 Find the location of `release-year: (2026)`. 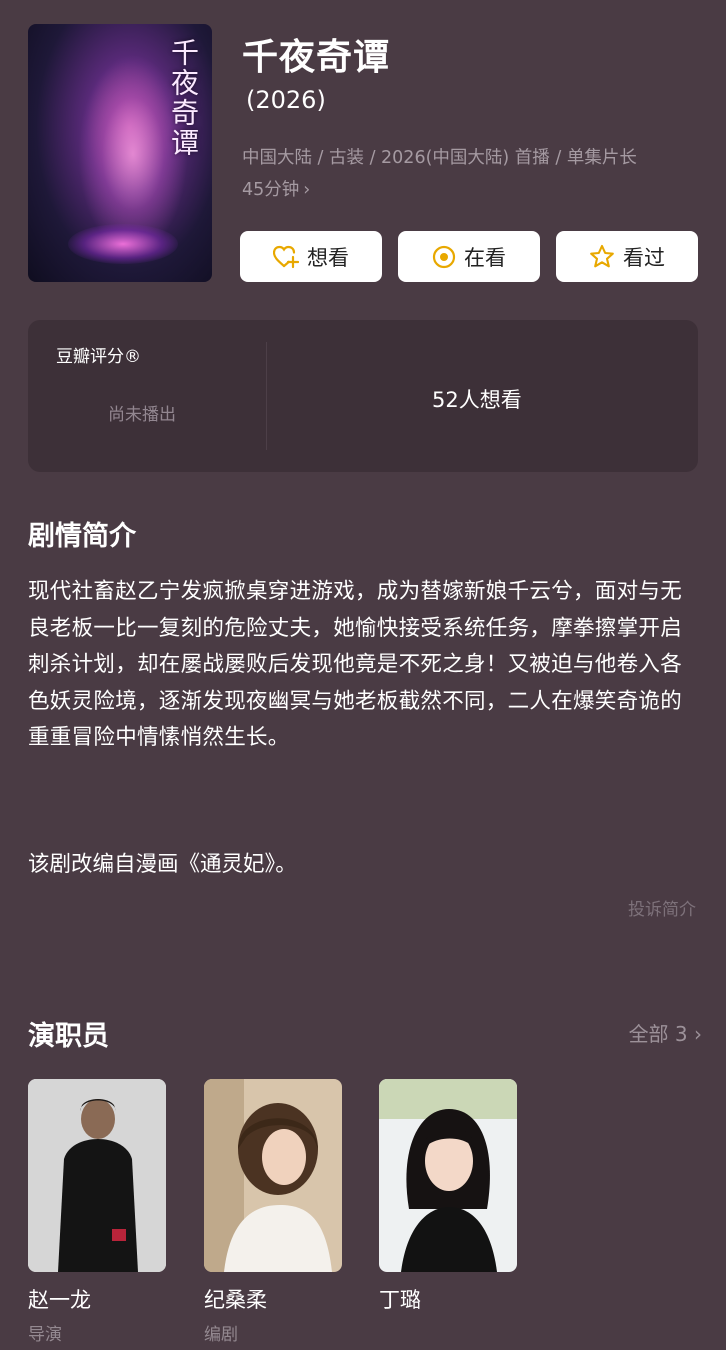

release-year: (2026) is located at coordinates (286, 100).